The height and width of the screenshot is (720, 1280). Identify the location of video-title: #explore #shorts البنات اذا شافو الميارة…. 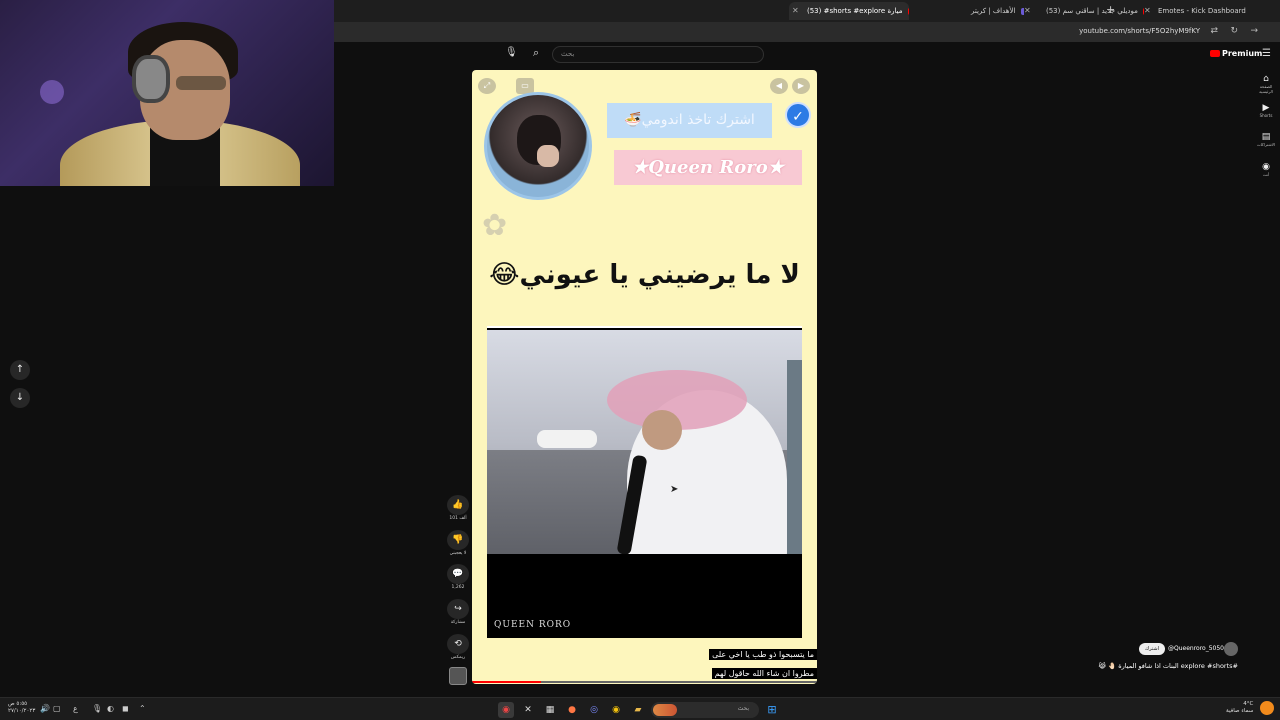
(1164, 666).